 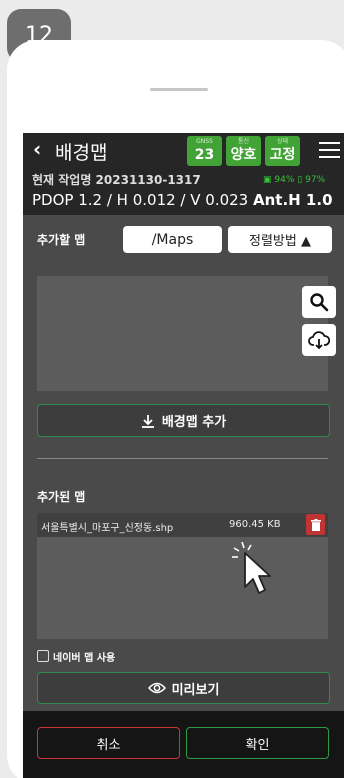 I want to click on footer-bar: 취소 확인, so click(x=183, y=744).